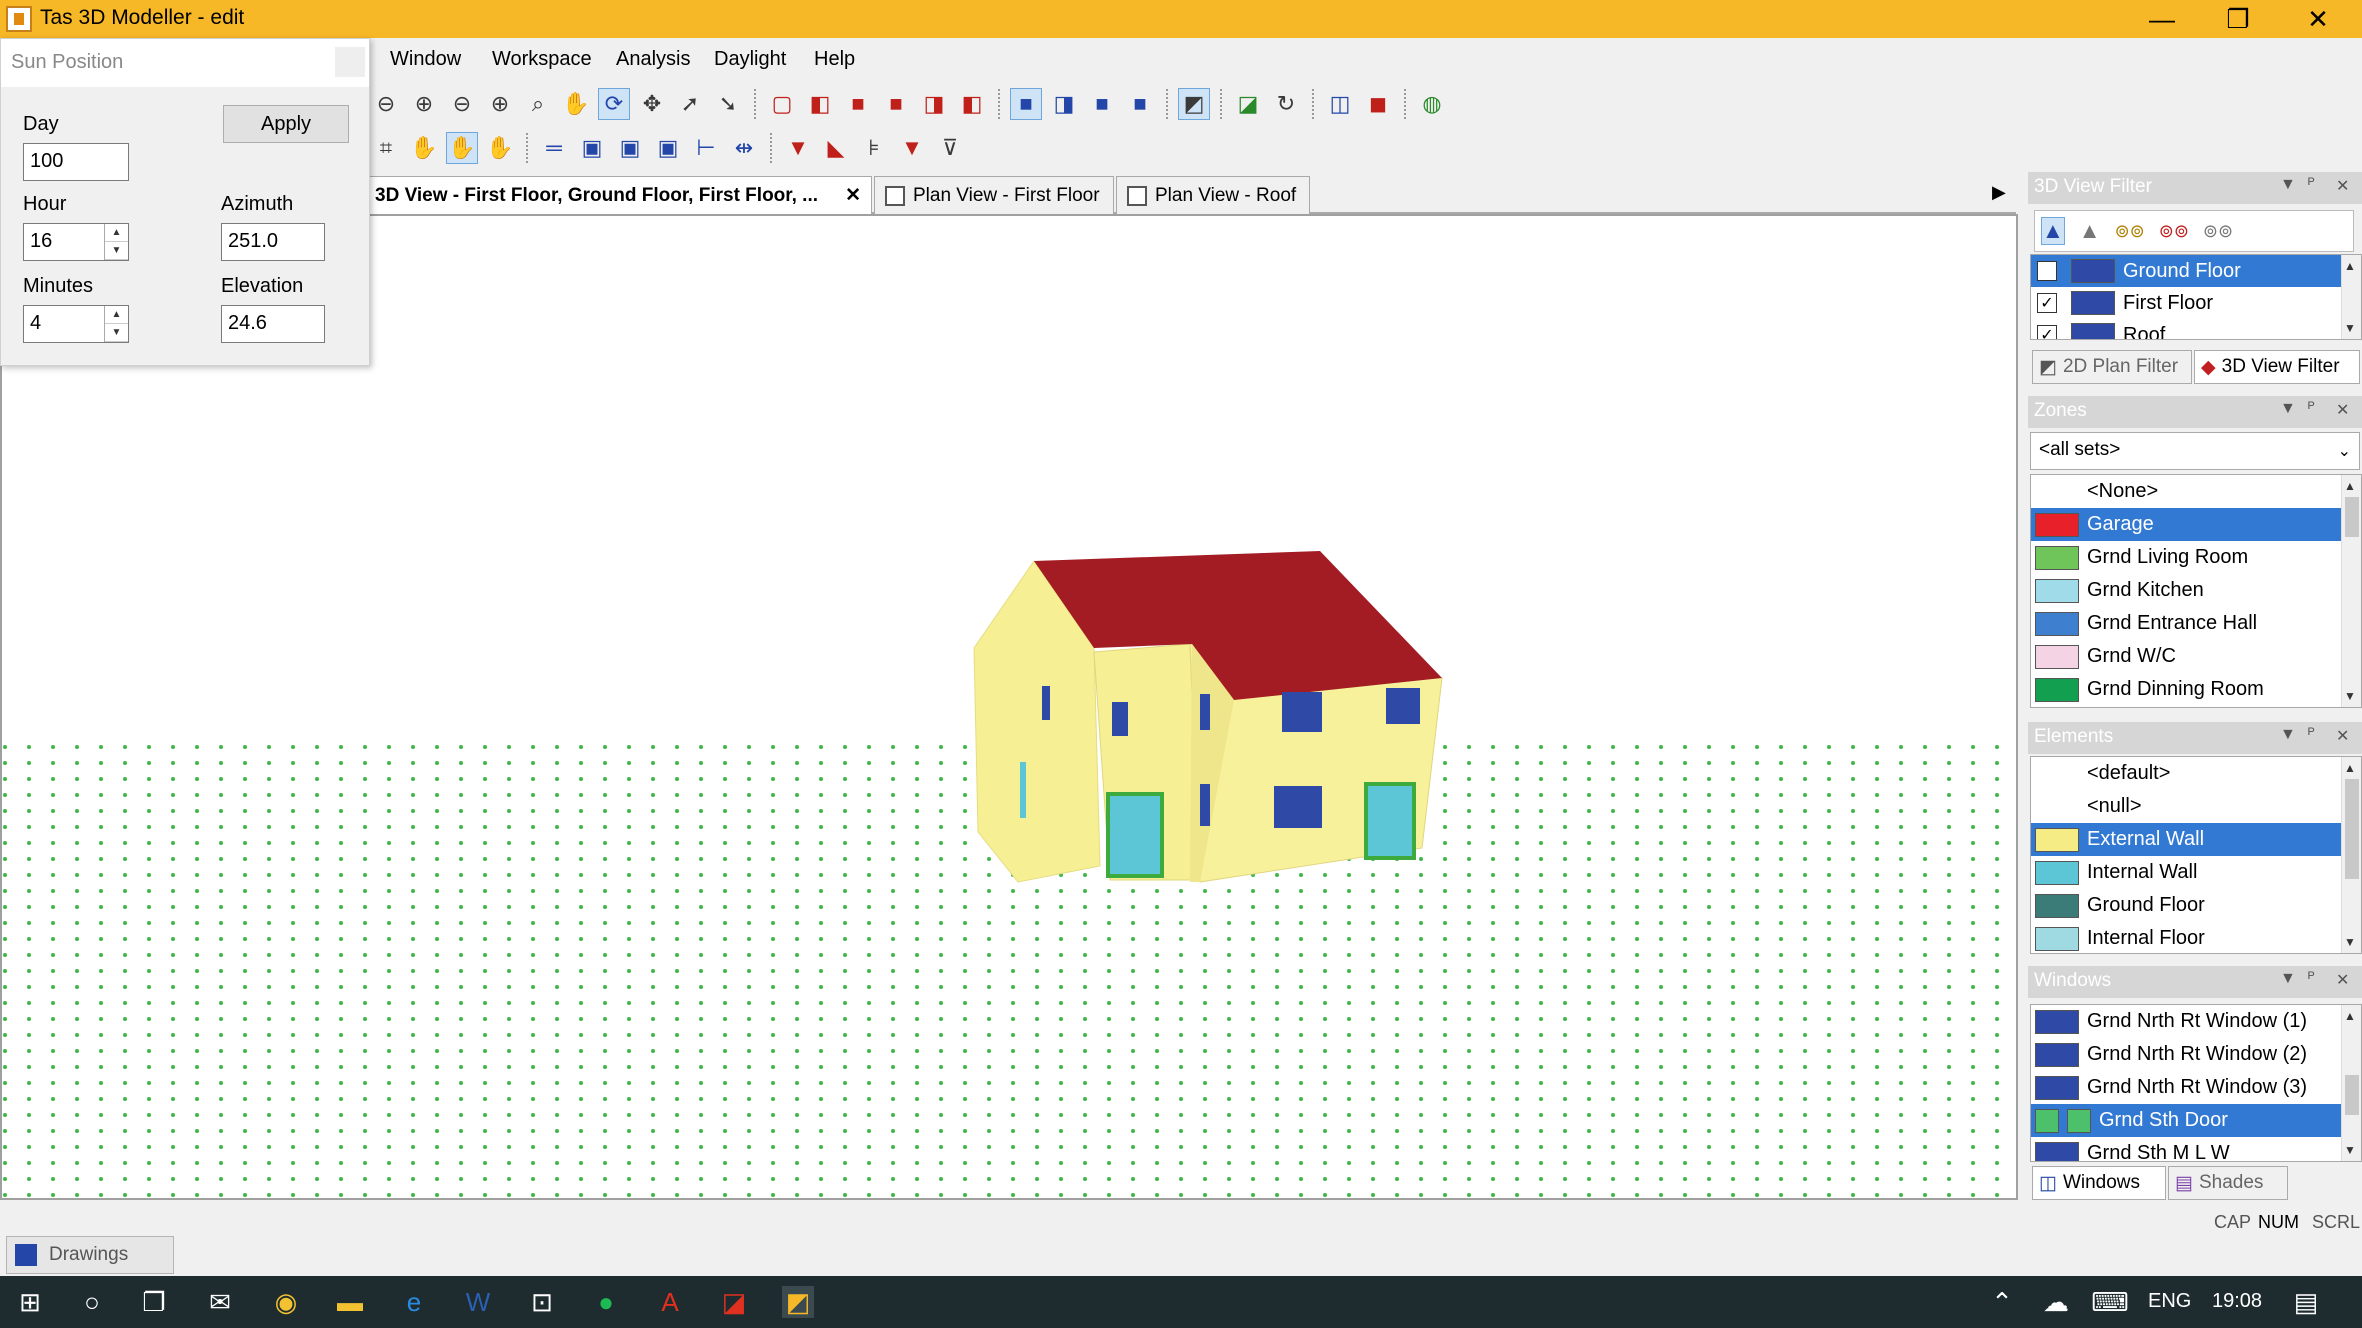 Image resolution: width=2362 pixels, height=1328 pixels. Describe the element at coordinates (2342, 736) in the screenshot. I see `panel-close-icon: ✕` at that location.